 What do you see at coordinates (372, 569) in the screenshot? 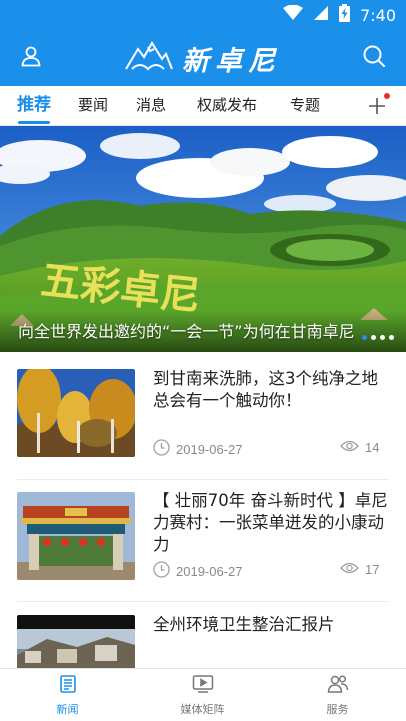
I see `news-views-count: 17` at bounding box center [372, 569].